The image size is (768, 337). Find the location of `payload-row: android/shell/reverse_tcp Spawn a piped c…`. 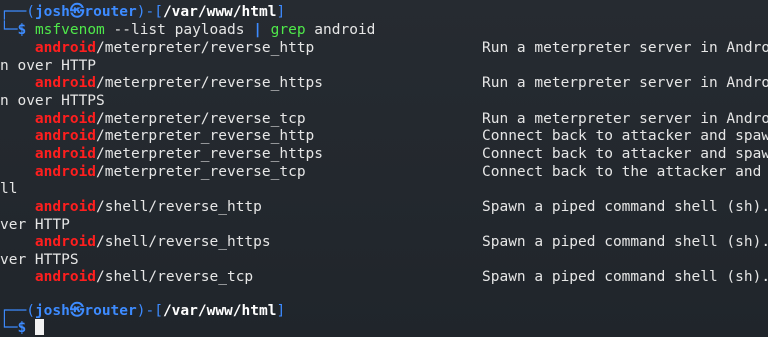

payload-row: android/shell/reverse_tcp Spawn a piped c… is located at coordinates (384, 277).